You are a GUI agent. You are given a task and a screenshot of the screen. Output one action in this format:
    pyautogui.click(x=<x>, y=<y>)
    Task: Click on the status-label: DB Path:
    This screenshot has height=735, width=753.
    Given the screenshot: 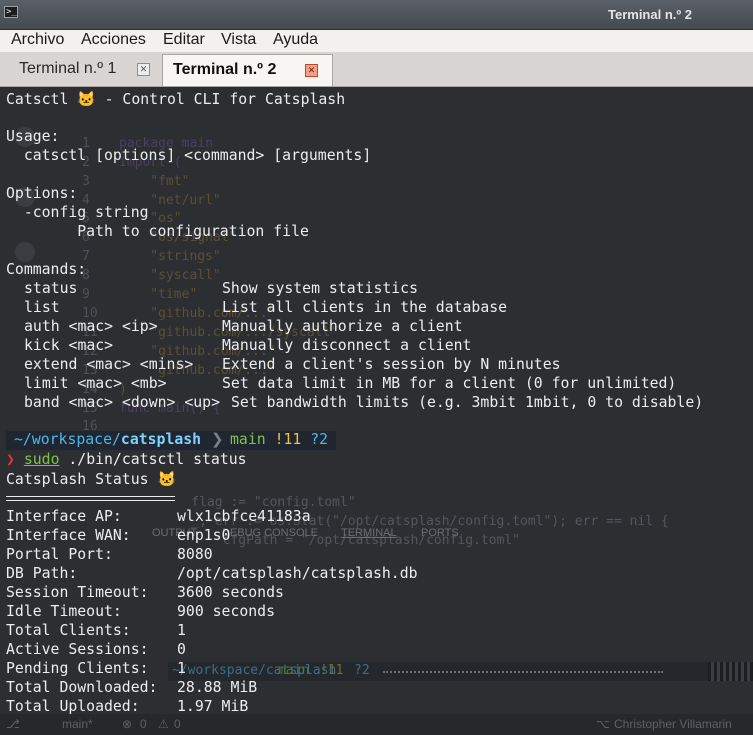 What is the action you would take?
    pyautogui.click(x=42, y=573)
    